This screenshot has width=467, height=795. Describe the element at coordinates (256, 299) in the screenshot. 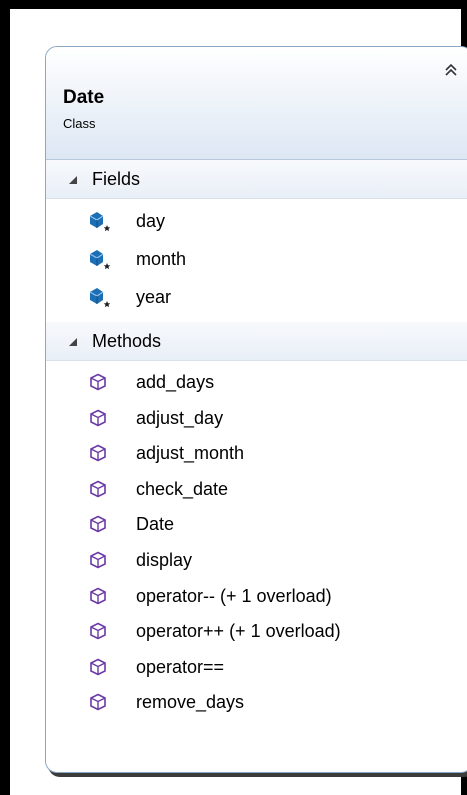

I see `field-item: year` at that location.